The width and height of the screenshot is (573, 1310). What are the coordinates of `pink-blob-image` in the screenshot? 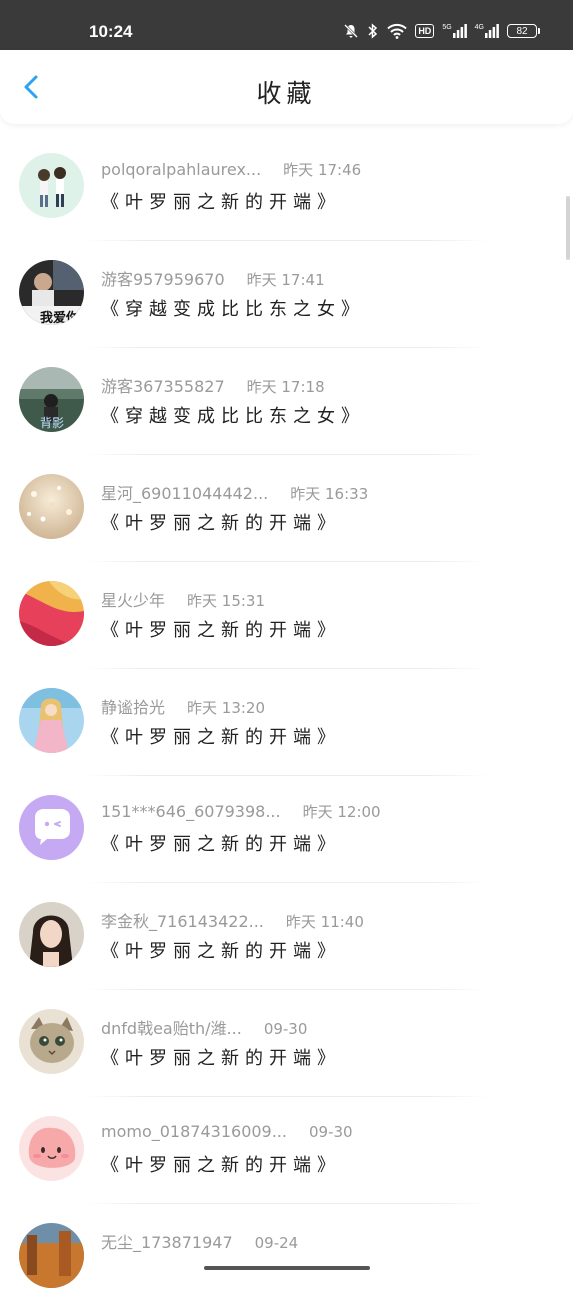 It's located at (51, 1148).